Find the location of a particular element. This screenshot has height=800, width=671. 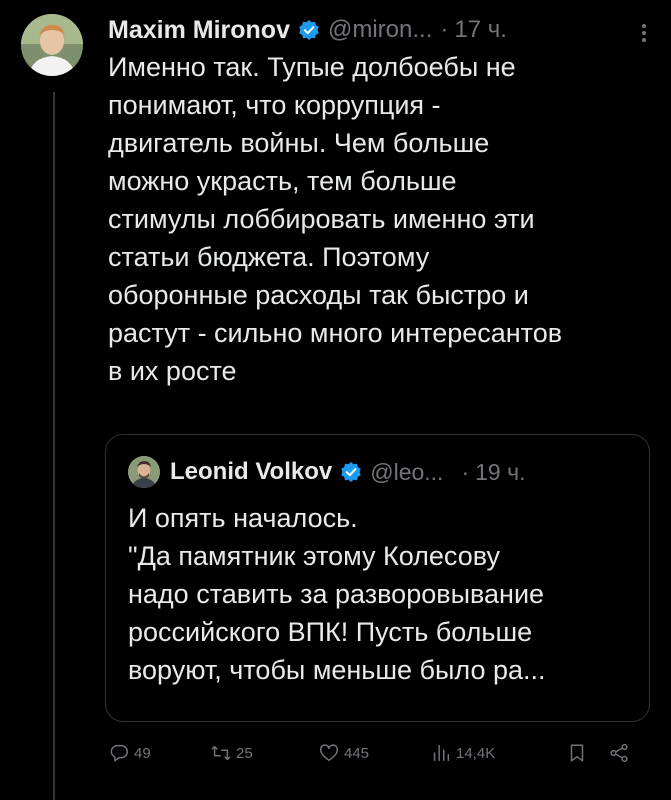

tweet-time: 17 ч. is located at coordinates (480, 30).